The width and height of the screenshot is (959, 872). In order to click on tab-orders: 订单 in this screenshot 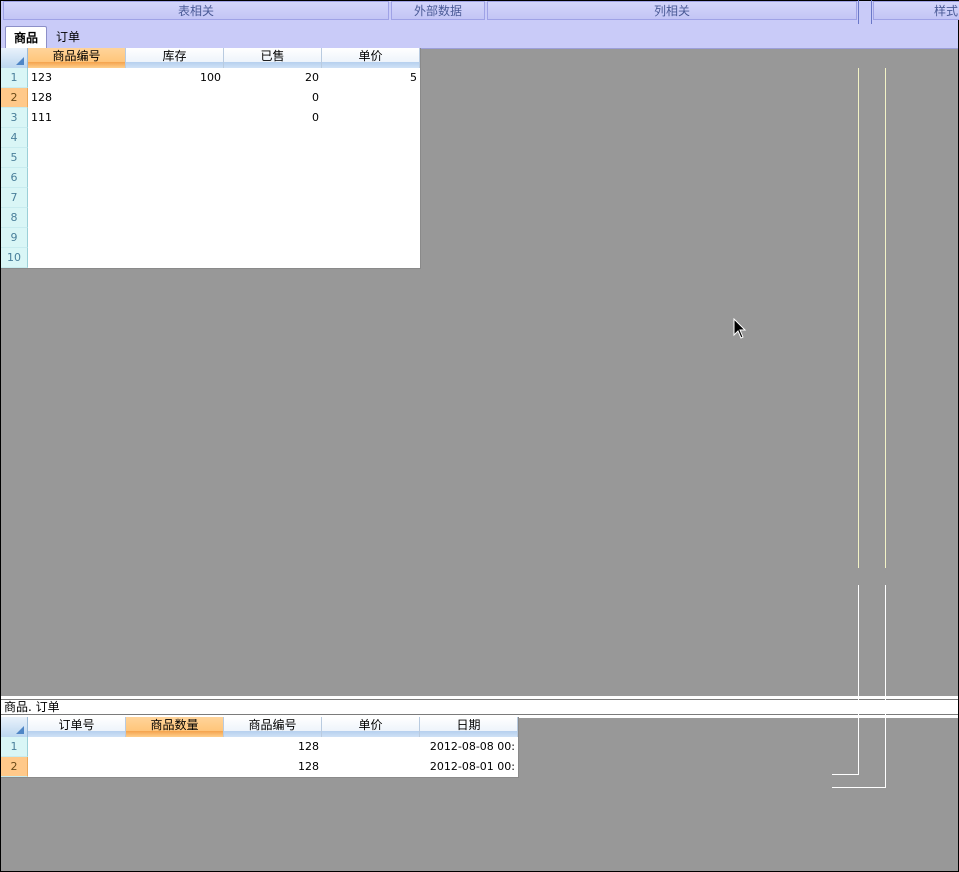, I will do `click(68, 37)`.